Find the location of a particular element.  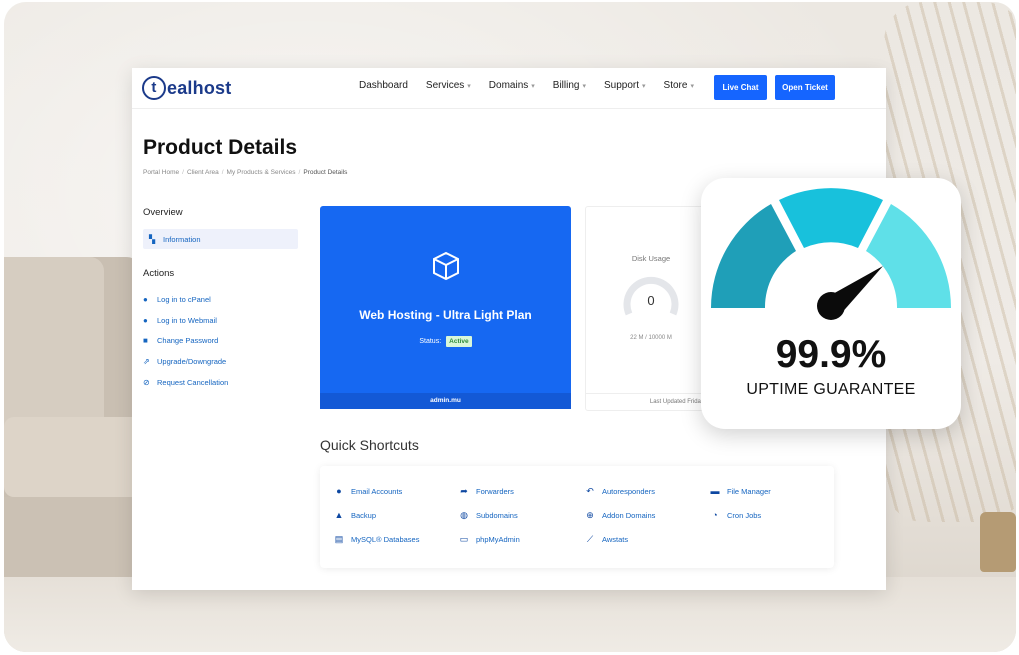

share-icon: ➦ is located at coordinates (464, 490).